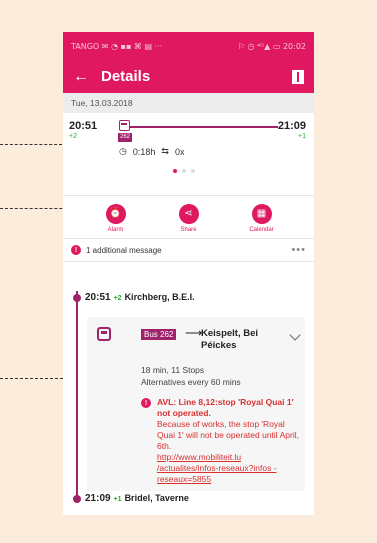 Image resolution: width=377 pixels, height=543 pixels. I want to click on action-bar: ⏰ Alarm ⋖ Share ▦ Calendar, so click(188, 217).